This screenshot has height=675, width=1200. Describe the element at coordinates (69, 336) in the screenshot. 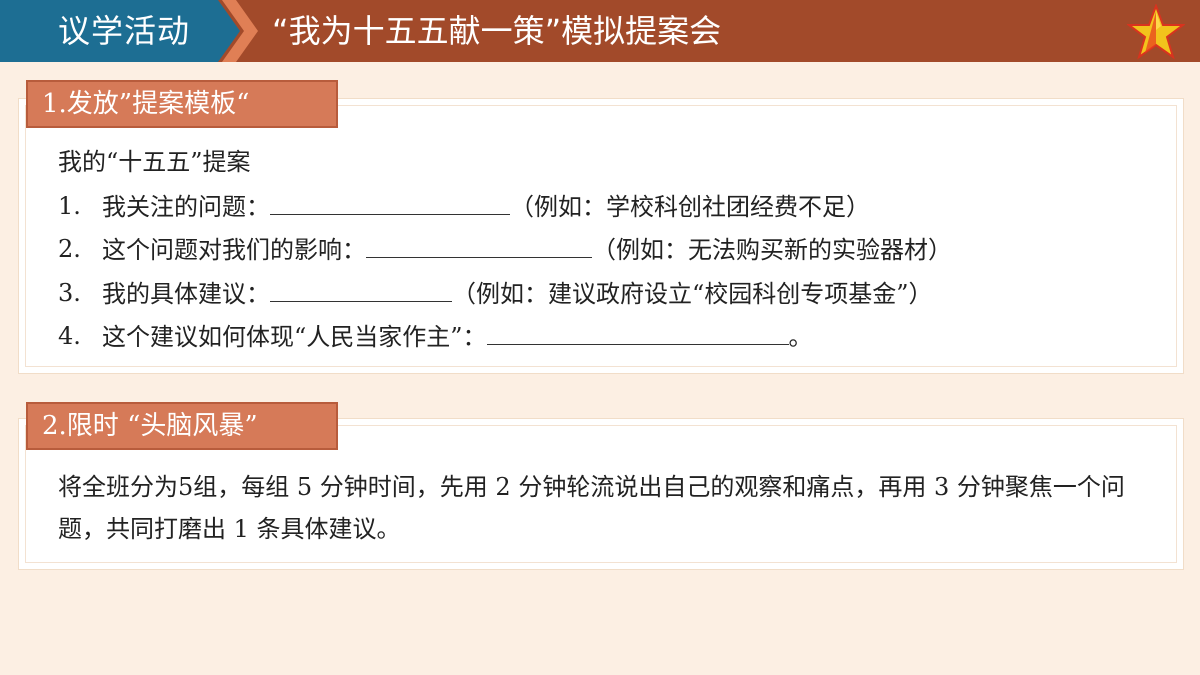

I see `item-number: 4.` at that location.